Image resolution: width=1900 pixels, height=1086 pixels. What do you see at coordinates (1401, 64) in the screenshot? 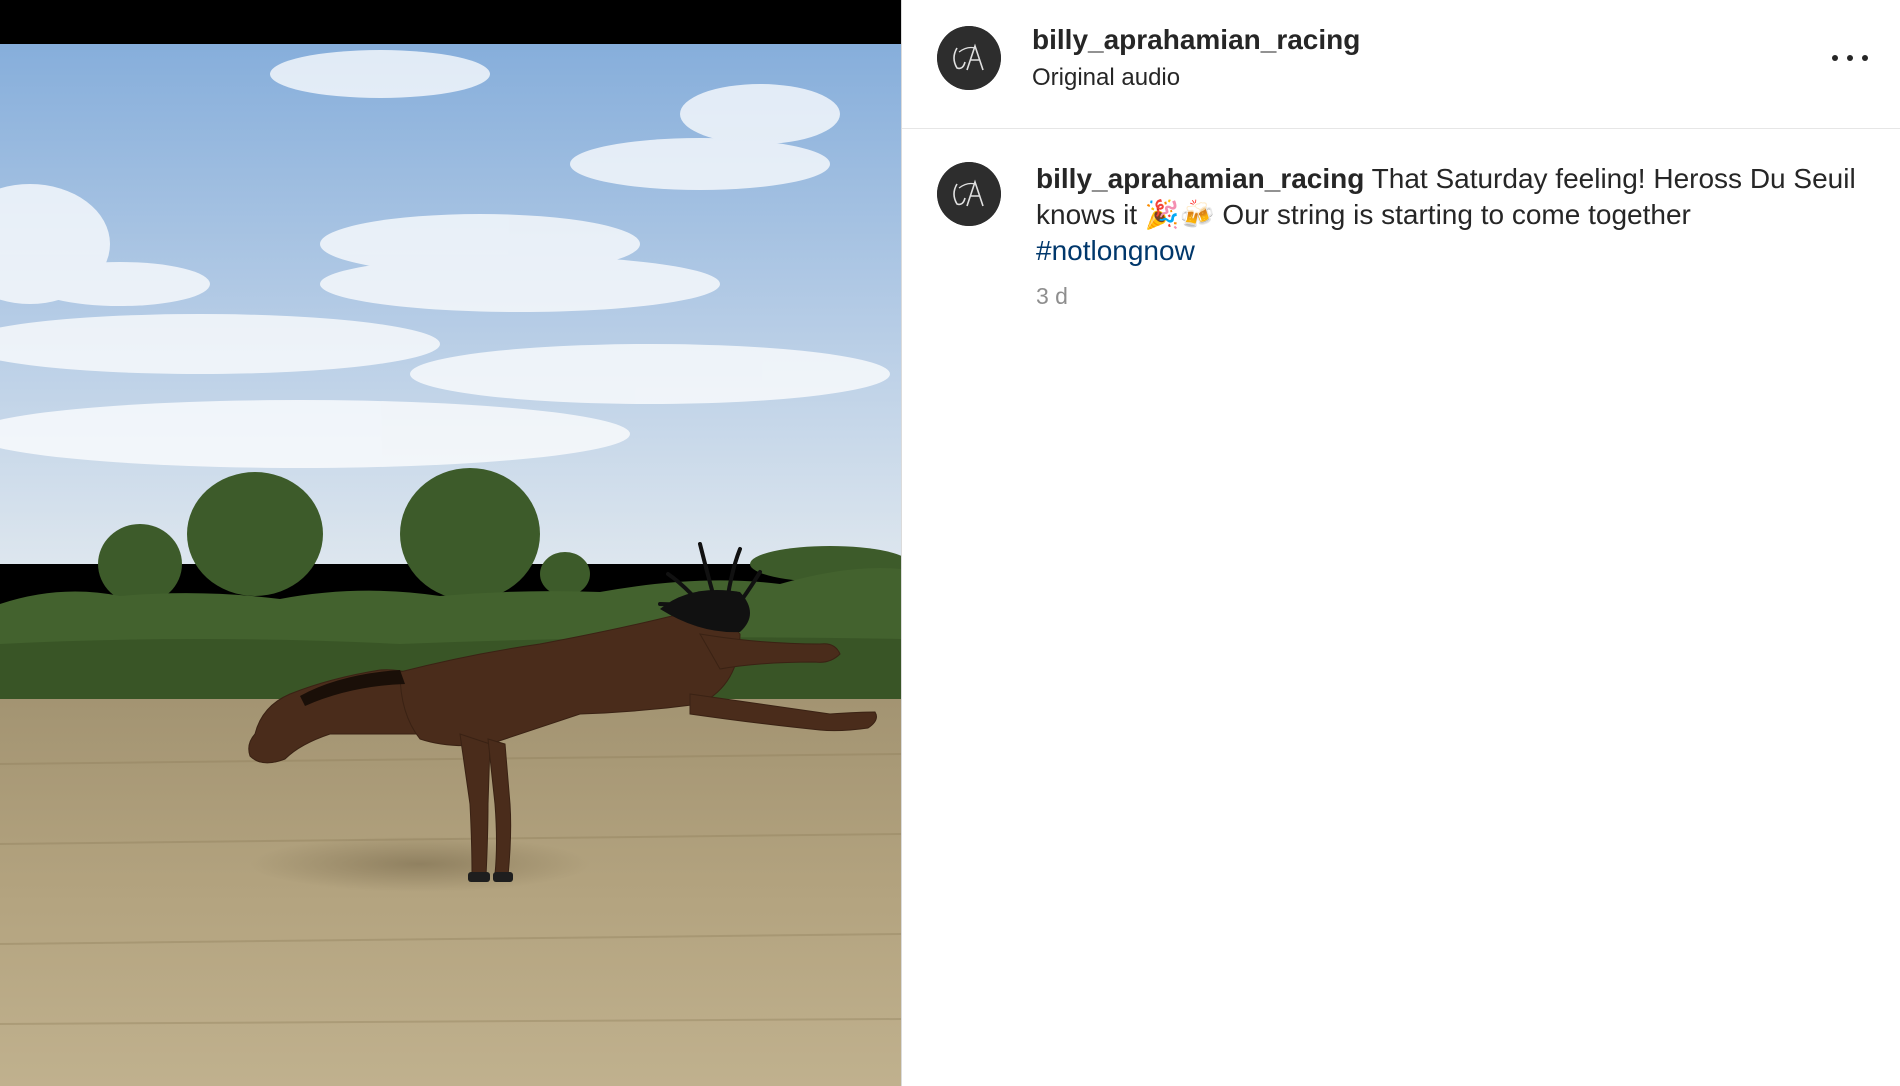
I see `post-header: billy_aprahamian_racing Original audio` at bounding box center [1401, 64].